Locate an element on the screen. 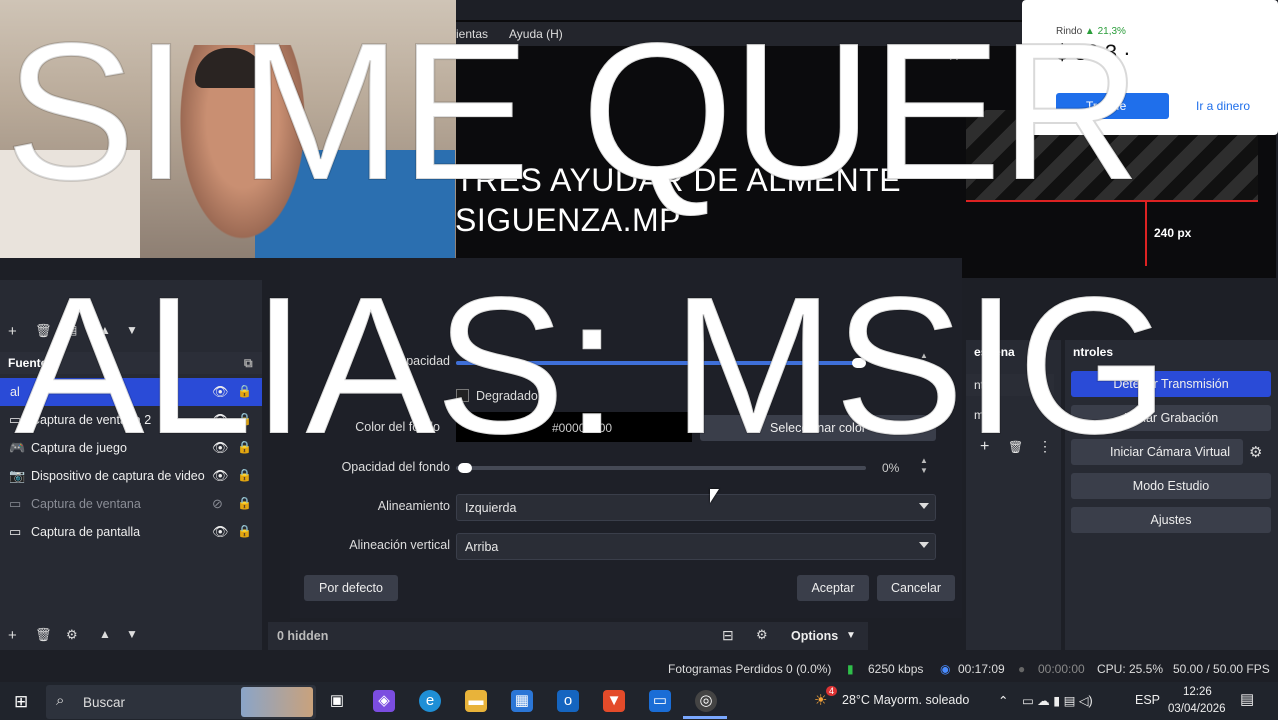 This screenshot has height=720, width=1278. source-row: ▭ Captura de pantalla 👁 🔒 is located at coordinates (131, 532).